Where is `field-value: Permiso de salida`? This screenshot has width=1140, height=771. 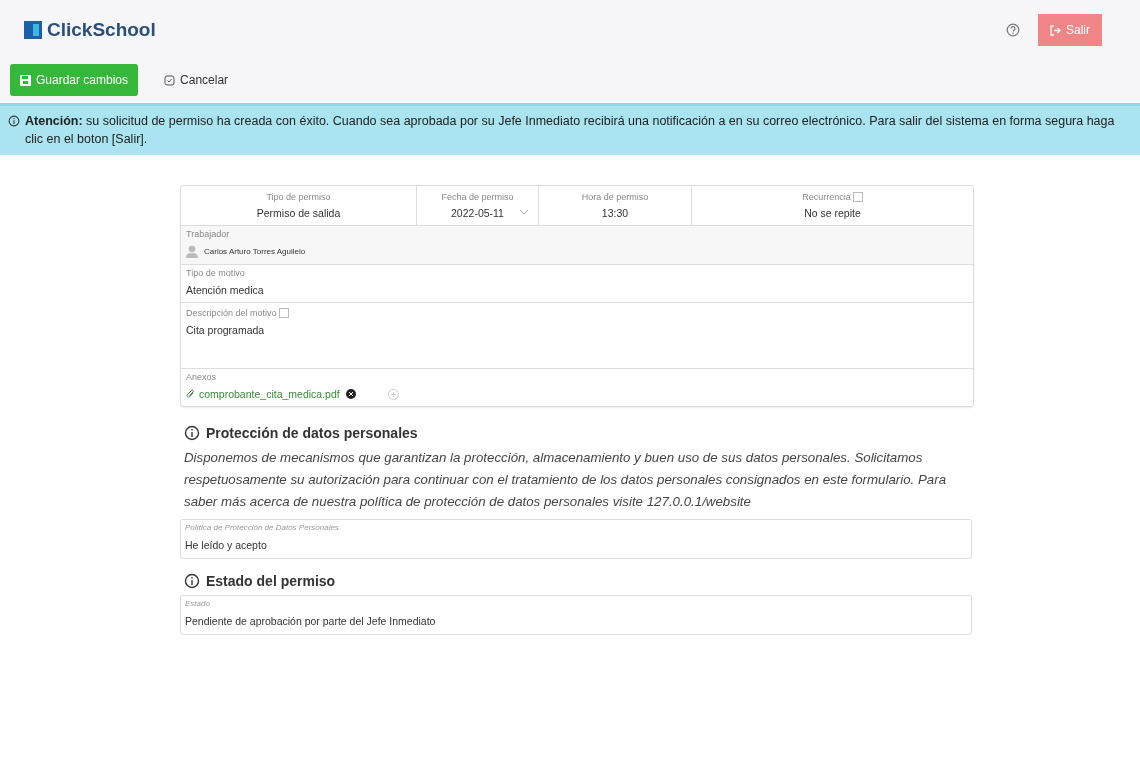
field-value: Permiso de salida is located at coordinates (298, 213).